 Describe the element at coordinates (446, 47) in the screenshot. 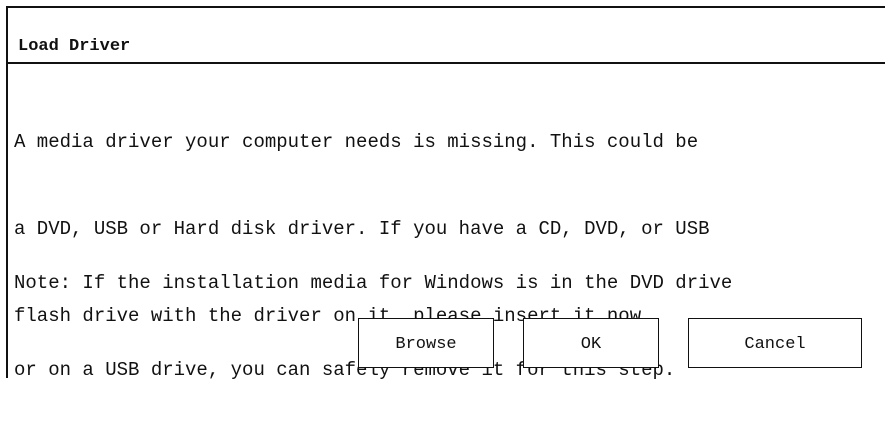

I see `dialog-title-bar: Load Driver` at that location.